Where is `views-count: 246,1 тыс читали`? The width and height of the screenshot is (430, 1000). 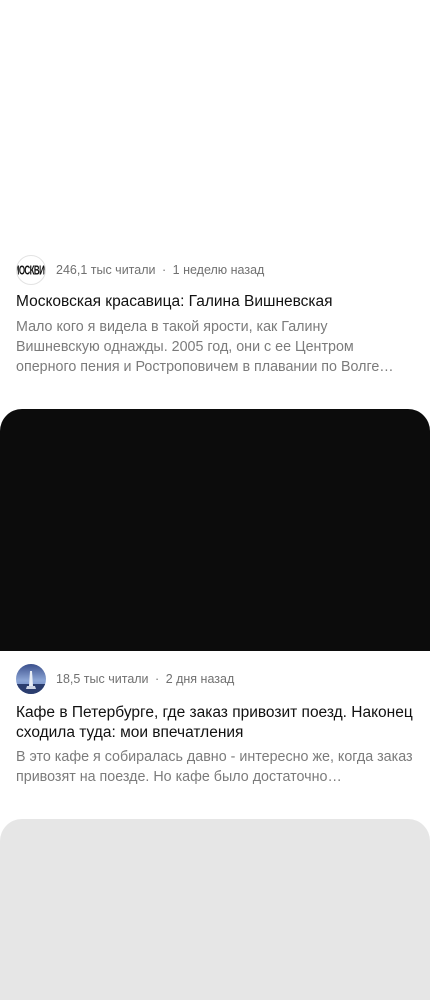 views-count: 246,1 тыс читали is located at coordinates (106, 270).